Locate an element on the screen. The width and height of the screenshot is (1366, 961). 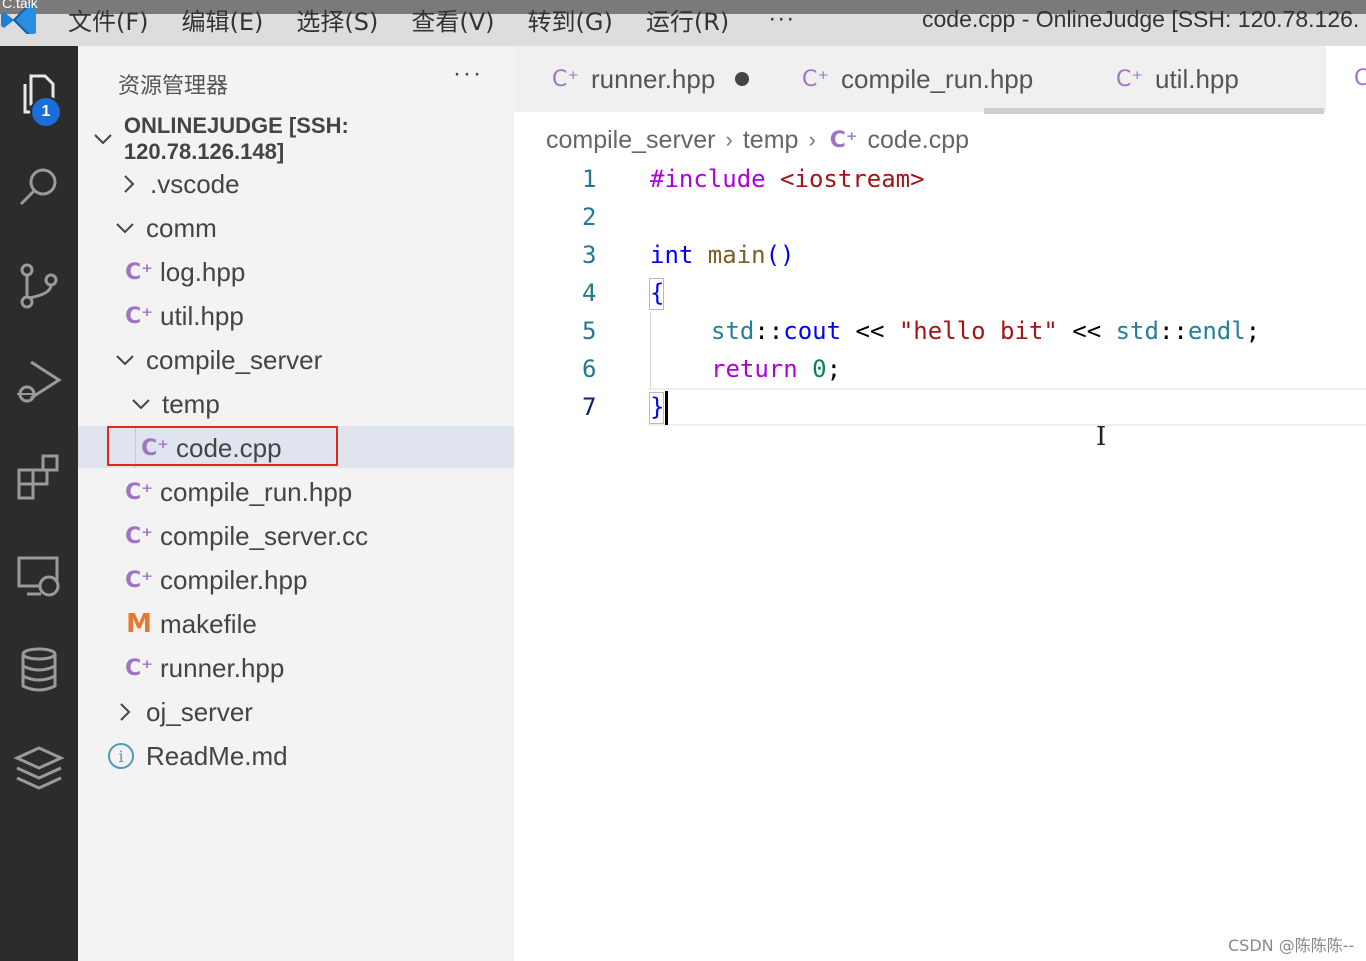
tabs-scrollbar is located at coordinates (1154, 111).